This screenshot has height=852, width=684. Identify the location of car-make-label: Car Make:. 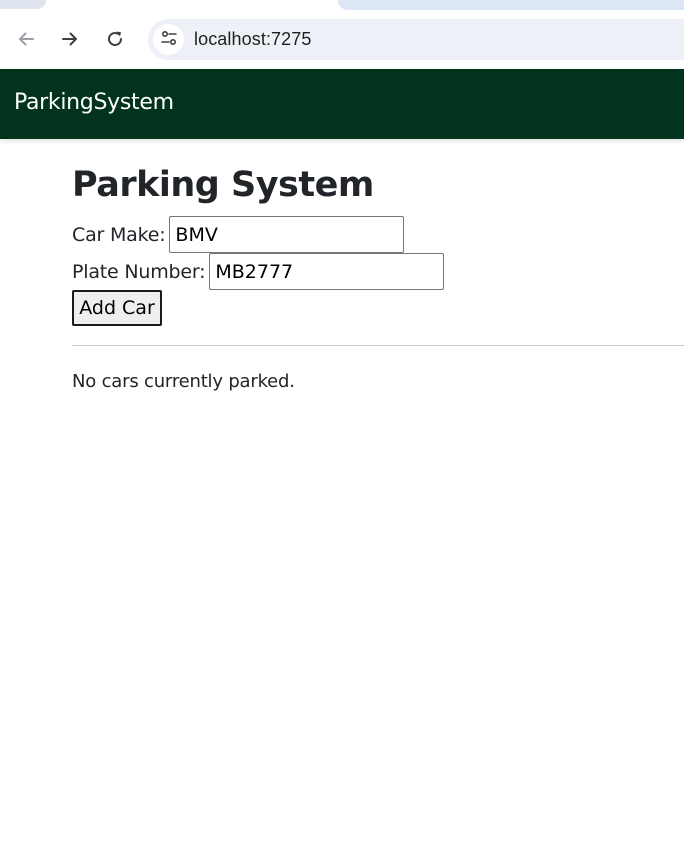
(119, 234).